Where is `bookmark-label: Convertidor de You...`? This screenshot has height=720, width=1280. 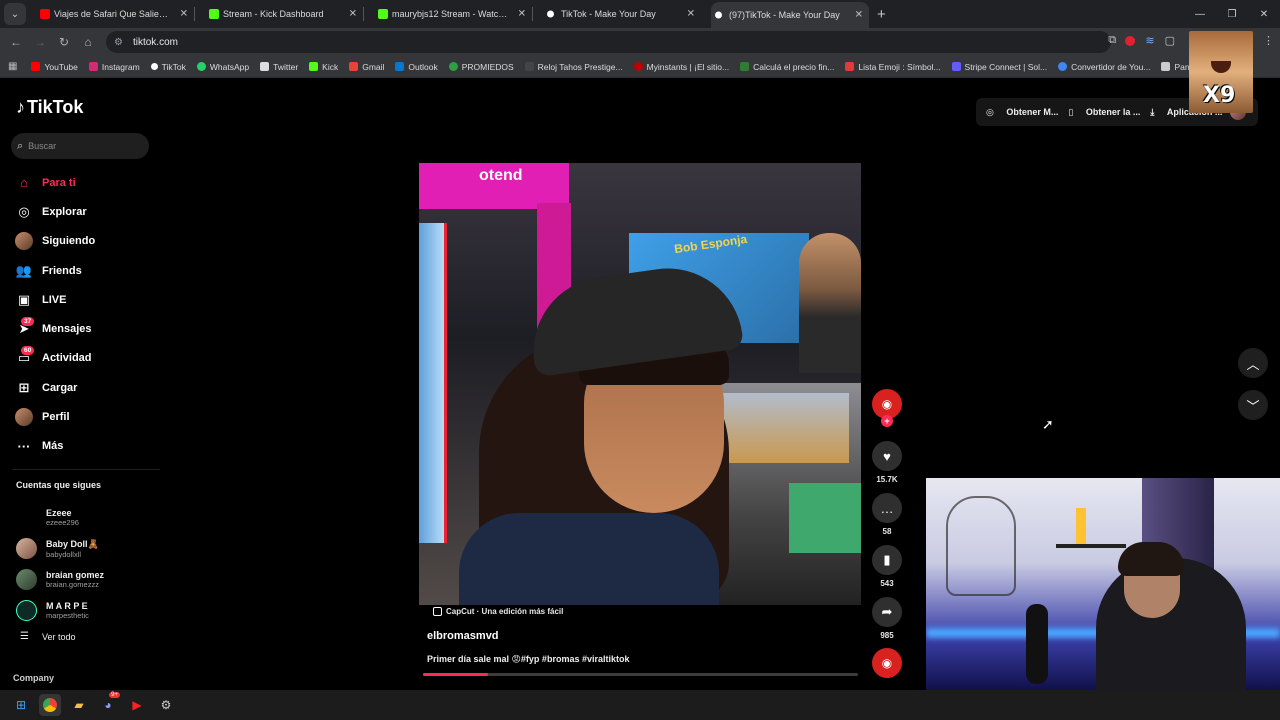 bookmark-label: Convertidor de You... is located at coordinates (1111, 66).